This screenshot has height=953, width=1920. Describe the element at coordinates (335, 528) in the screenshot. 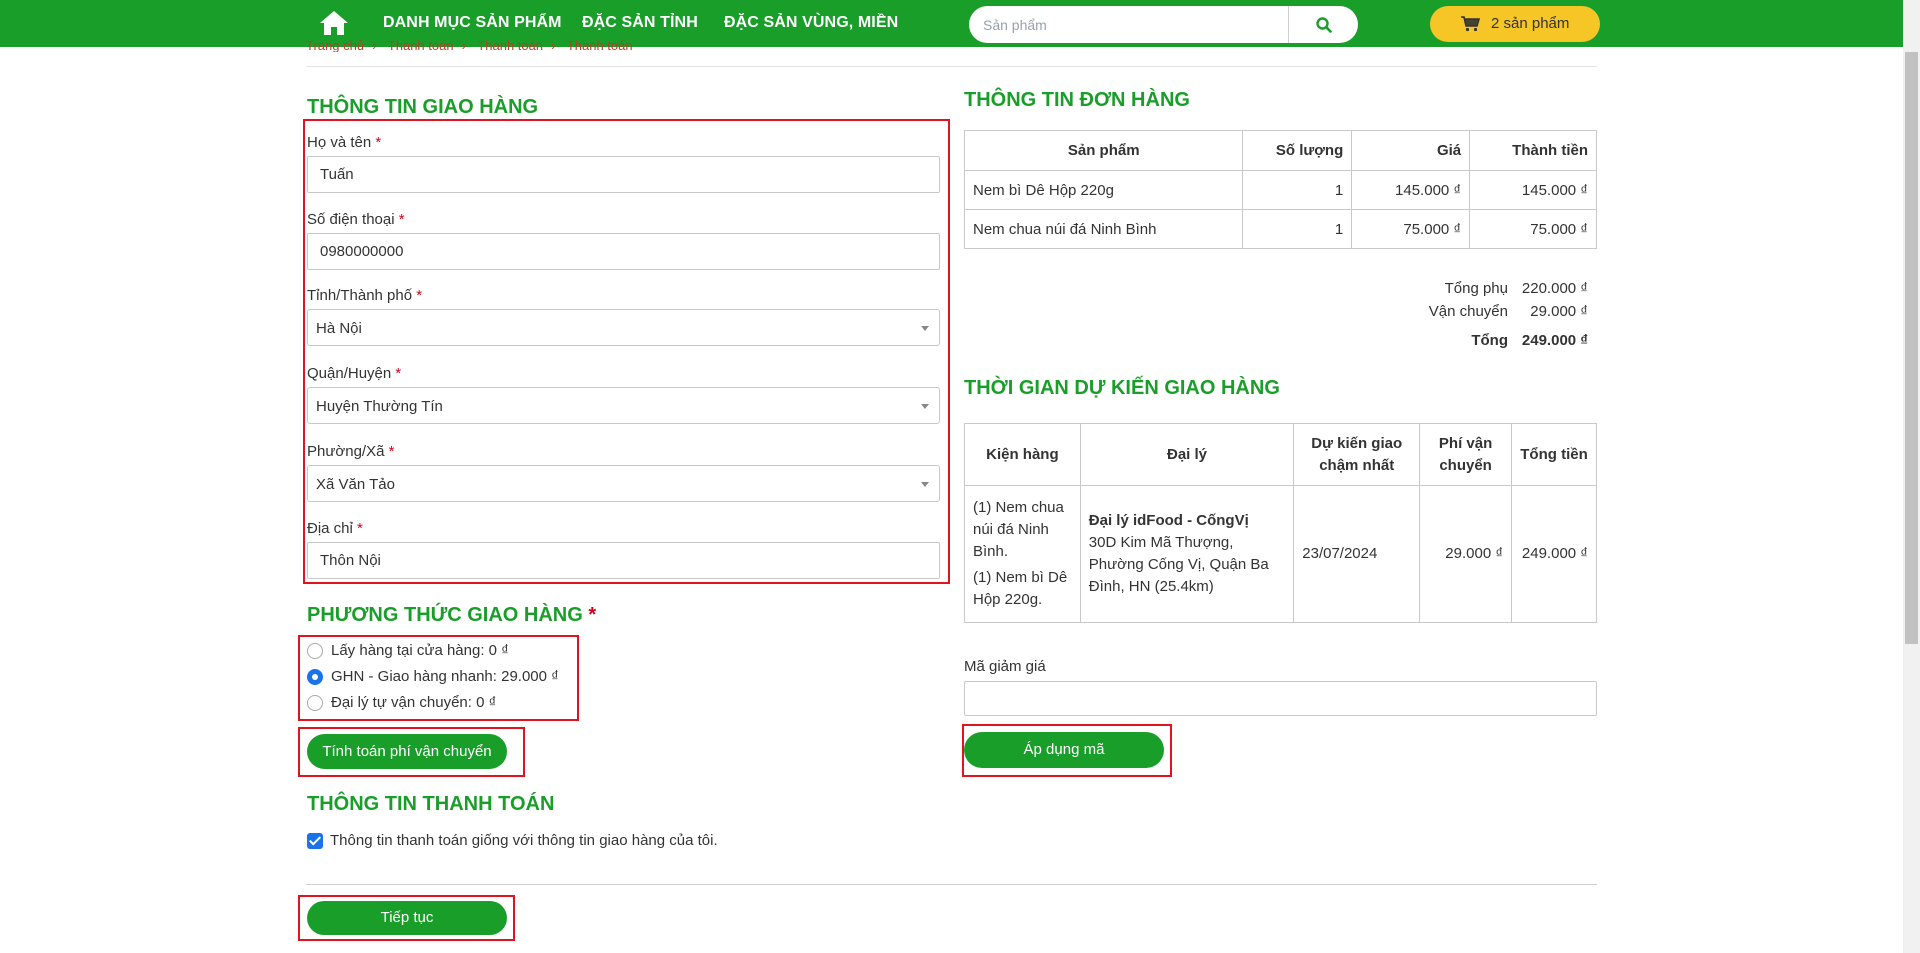

I see `address-label: Địa chỉ *` at that location.